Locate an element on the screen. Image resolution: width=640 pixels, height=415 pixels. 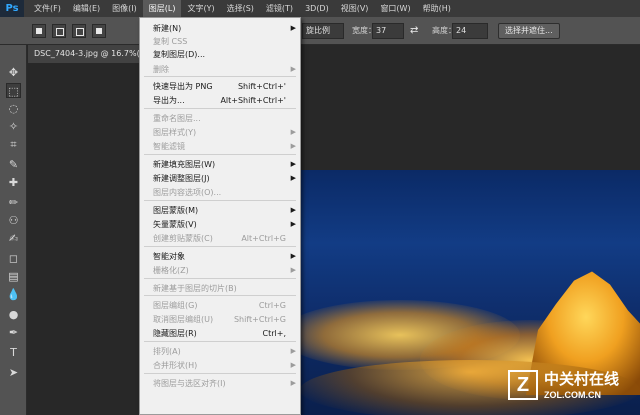
dodge-icon: ● is located at coordinates (13, 314).